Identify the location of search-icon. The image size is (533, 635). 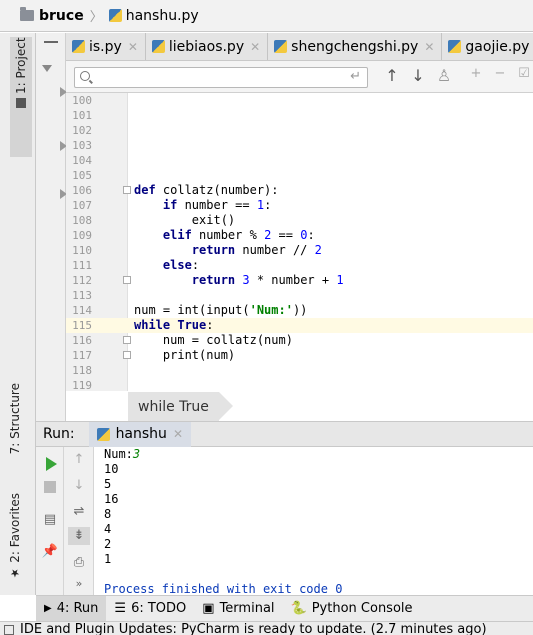
(85, 76).